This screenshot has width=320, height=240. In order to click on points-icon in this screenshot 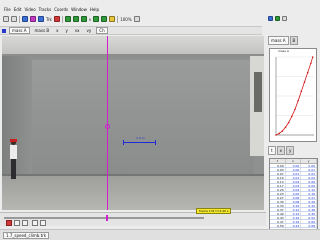, I will do `click(83, 19)`.